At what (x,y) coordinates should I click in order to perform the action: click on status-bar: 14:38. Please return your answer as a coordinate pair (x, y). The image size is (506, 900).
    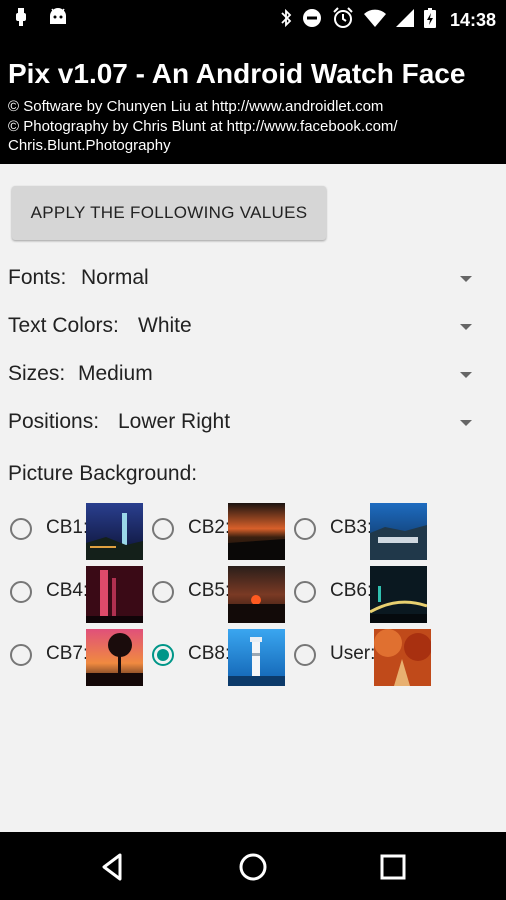
    Looking at the image, I should click on (253, 18).